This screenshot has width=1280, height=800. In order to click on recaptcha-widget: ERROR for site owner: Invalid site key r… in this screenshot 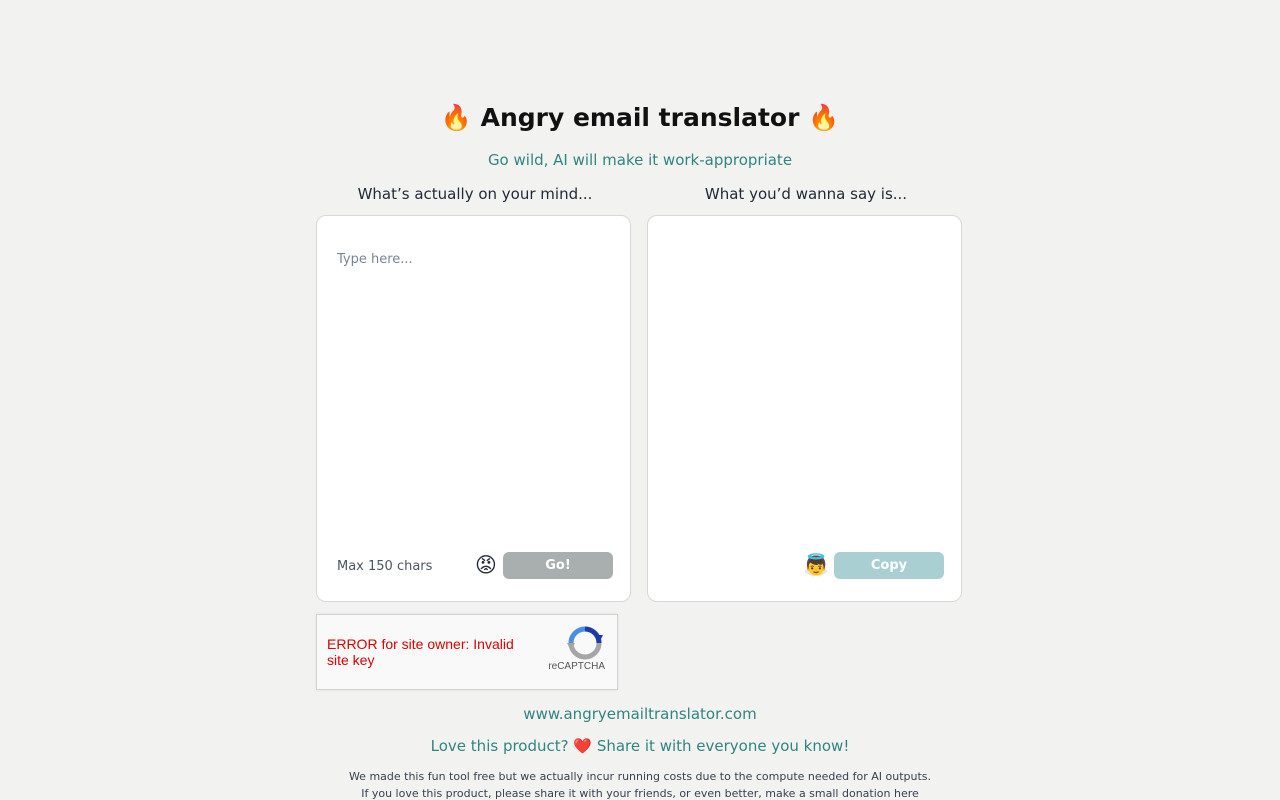, I will do `click(467, 652)`.